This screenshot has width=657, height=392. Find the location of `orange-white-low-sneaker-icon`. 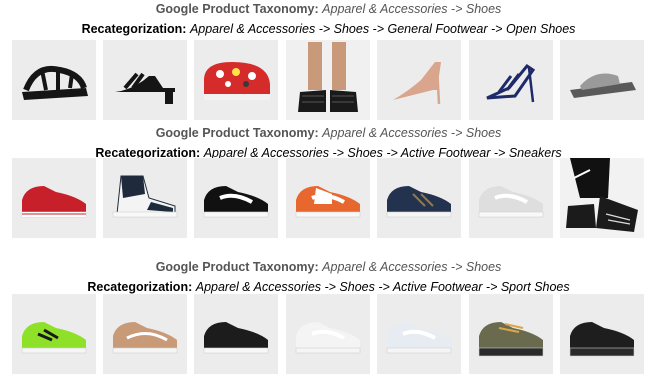

orange-white-low-sneaker-icon is located at coordinates (328, 198).